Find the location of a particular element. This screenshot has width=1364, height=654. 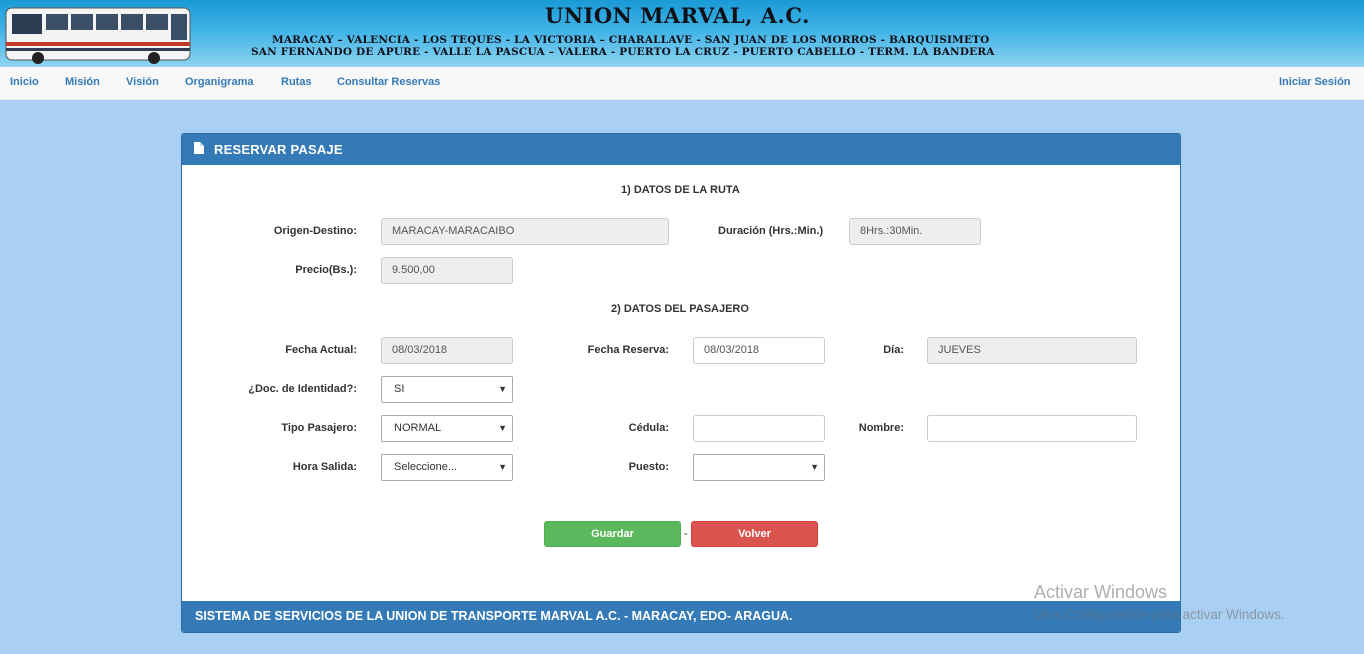

tipo-pasajero-value: NORMAL is located at coordinates (418, 428).